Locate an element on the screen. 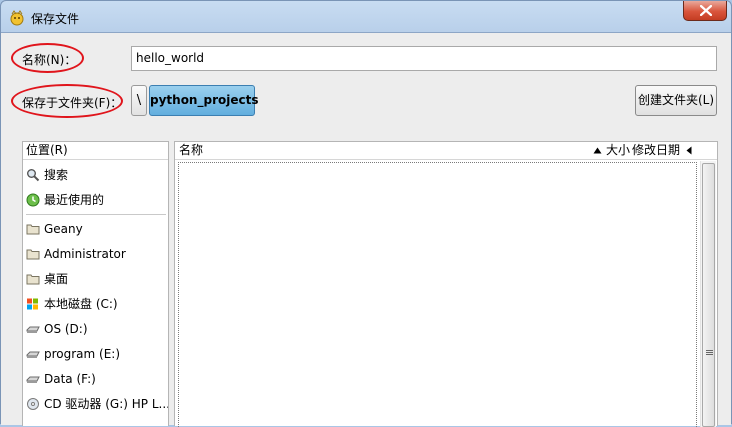 The image size is (732, 427). place-label: 本地磁盘 (C:) is located at coordinates (81, 304).